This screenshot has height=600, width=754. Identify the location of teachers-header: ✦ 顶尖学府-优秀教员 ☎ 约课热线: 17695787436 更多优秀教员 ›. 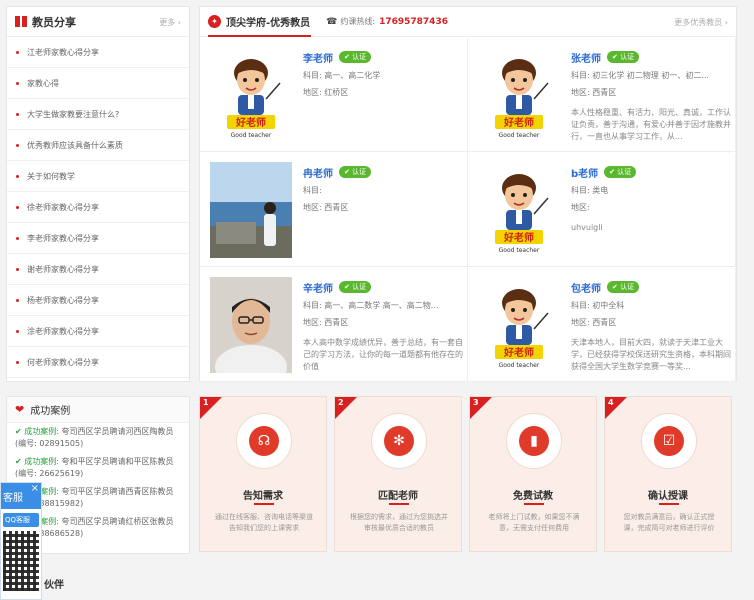
(468, 22).